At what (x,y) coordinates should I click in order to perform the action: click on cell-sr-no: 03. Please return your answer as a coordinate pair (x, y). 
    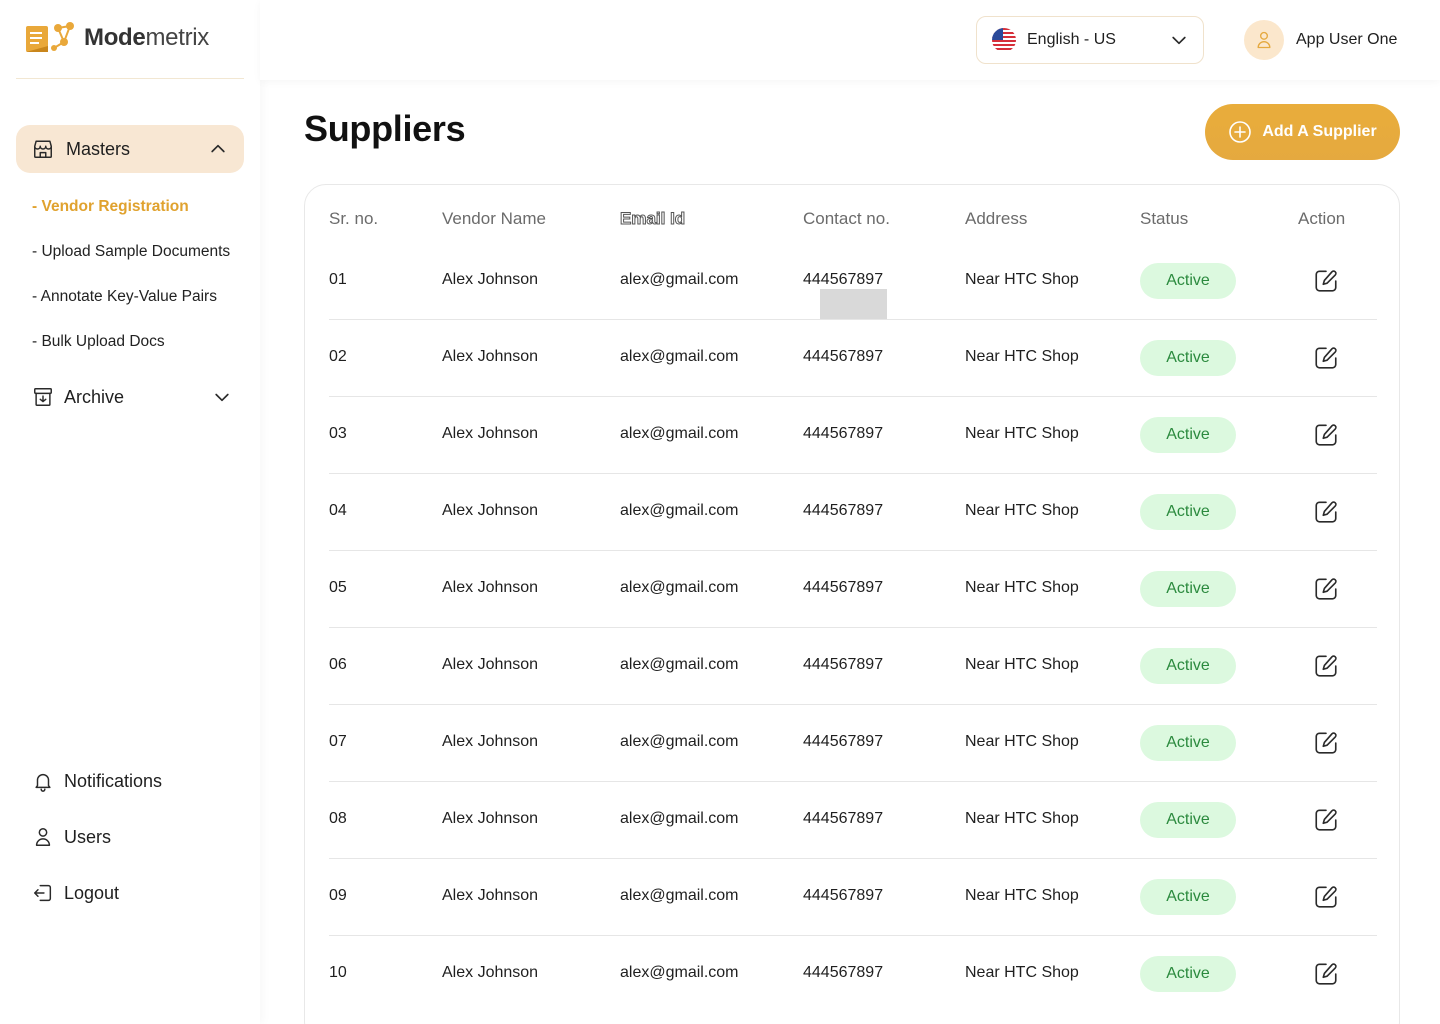
    Looking at the image, I should click on (338, 433).